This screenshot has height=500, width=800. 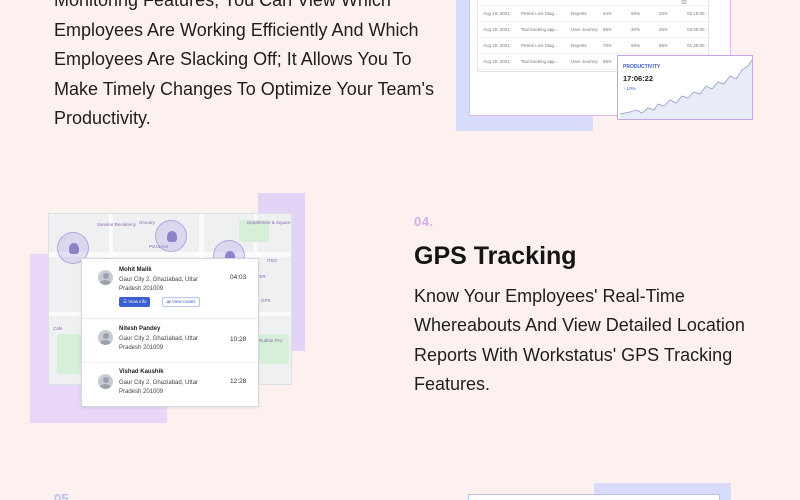 What do you see at coordinates (63, 495) in the screenshot?
I see `section-number: 05.` at bounding box center [63, 495].